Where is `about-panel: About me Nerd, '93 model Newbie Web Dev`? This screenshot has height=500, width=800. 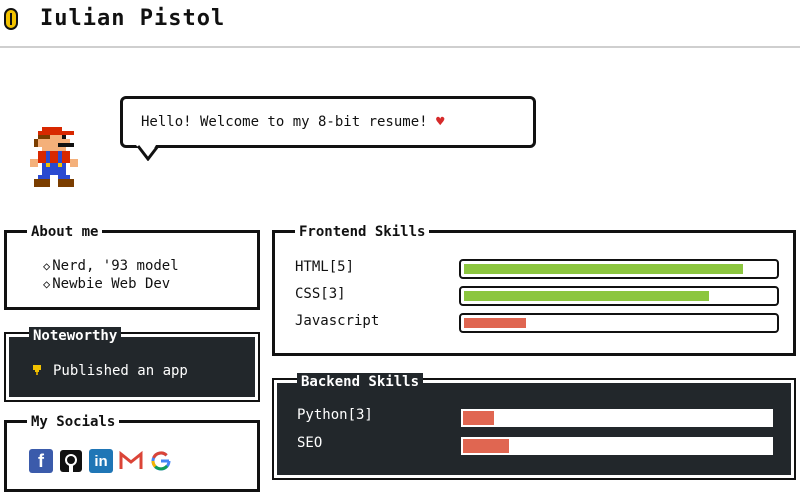
about-panel: About me Nerd, '93 model Newbie Web Dev is located at coordinates (132, 266).